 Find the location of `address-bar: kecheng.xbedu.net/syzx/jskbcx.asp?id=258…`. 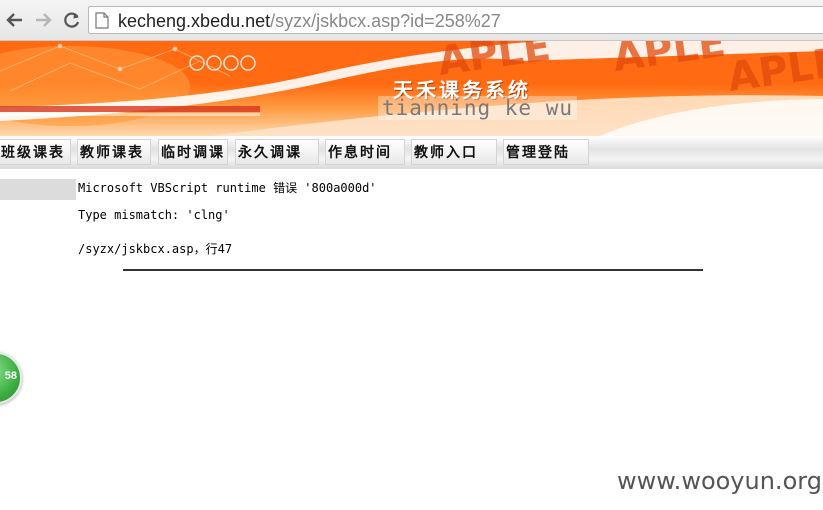

address-bar: kecheng.xbedu.net/syzx/jskbcx.asp?id=258… is located at coordinates (455, 20).